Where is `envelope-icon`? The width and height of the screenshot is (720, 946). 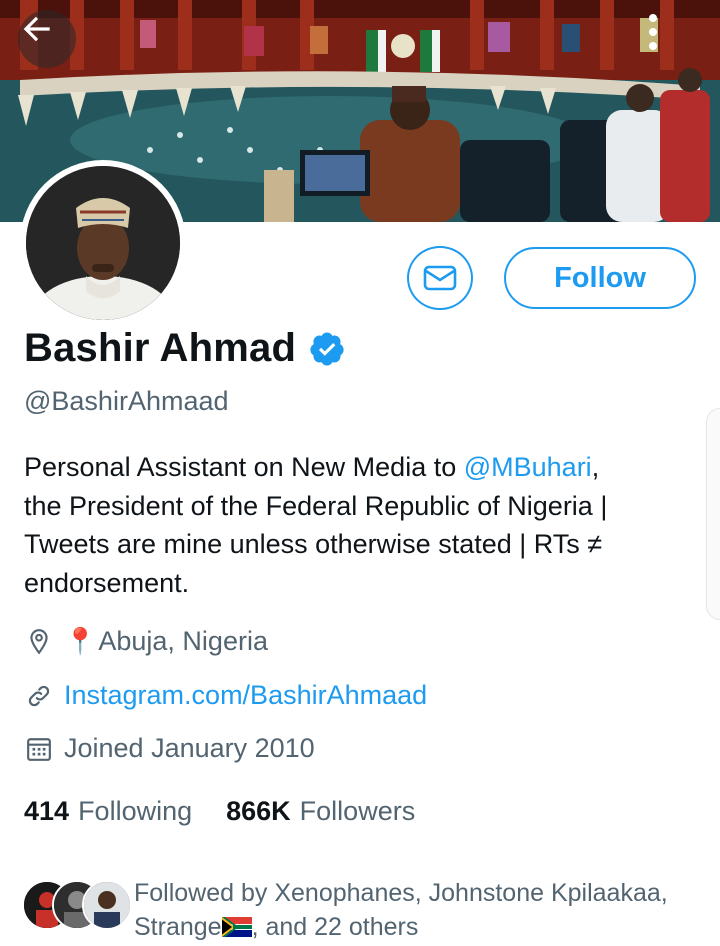 envelope-icon is located at coordinates (440, 278).